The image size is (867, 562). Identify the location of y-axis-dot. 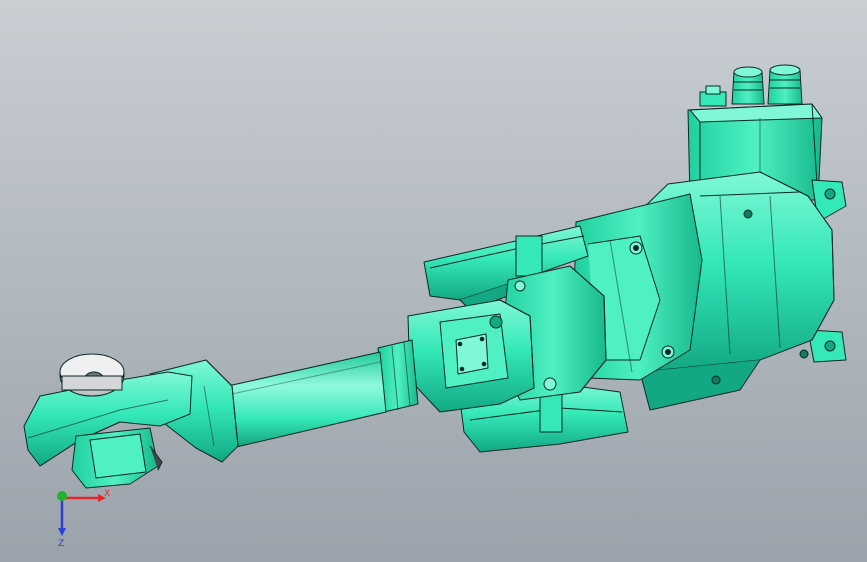
(62, 496).